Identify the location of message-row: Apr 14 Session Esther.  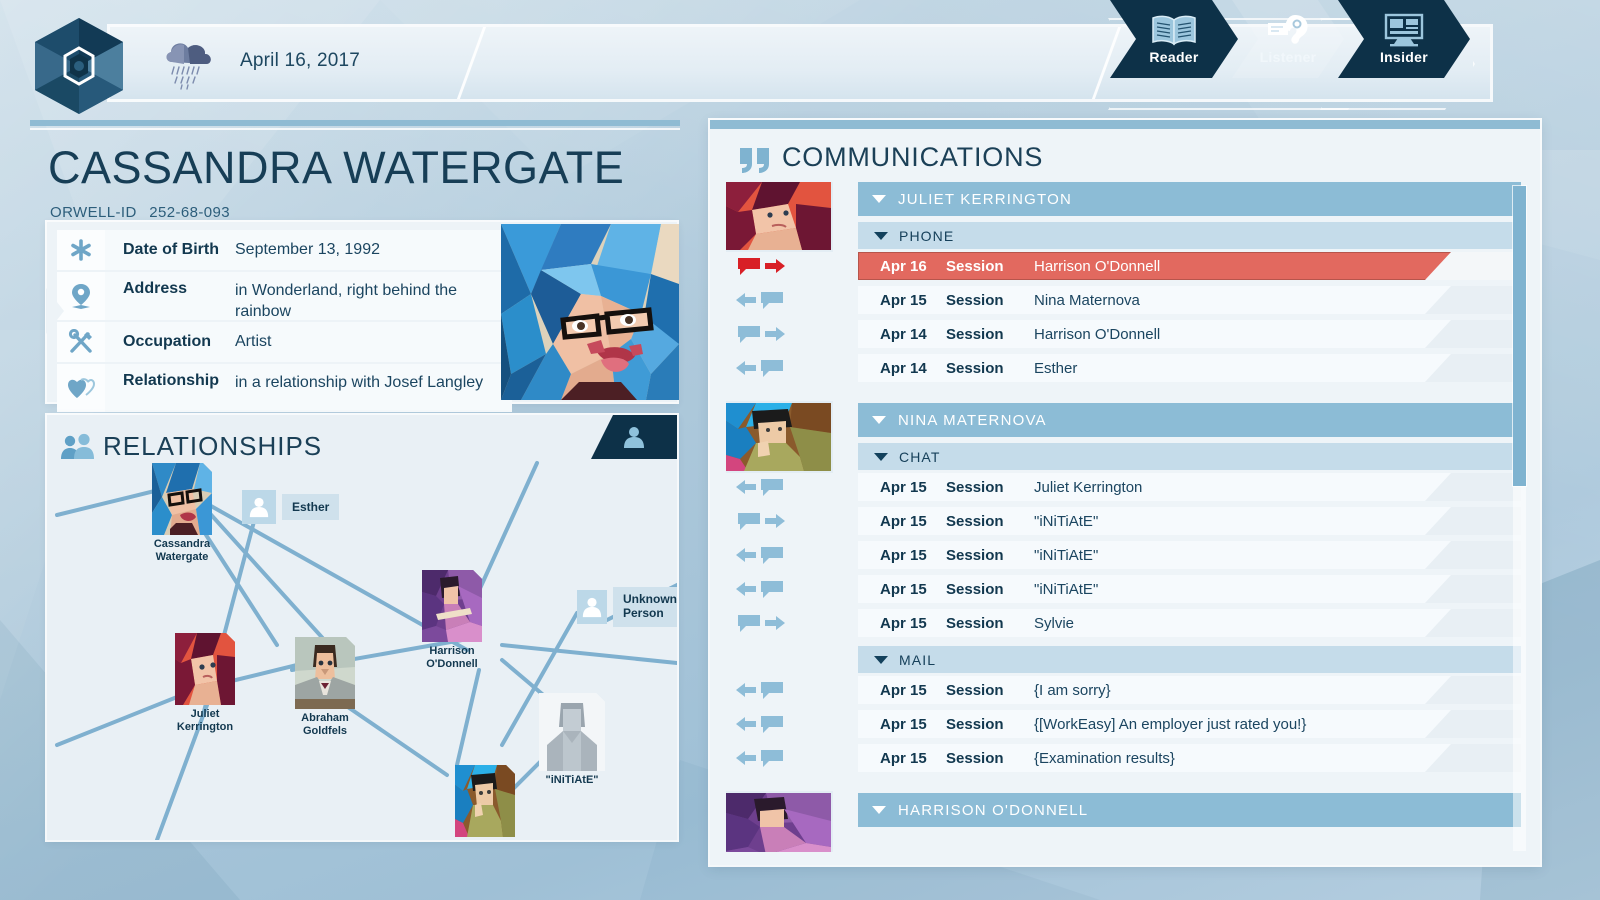
(1128, 368).